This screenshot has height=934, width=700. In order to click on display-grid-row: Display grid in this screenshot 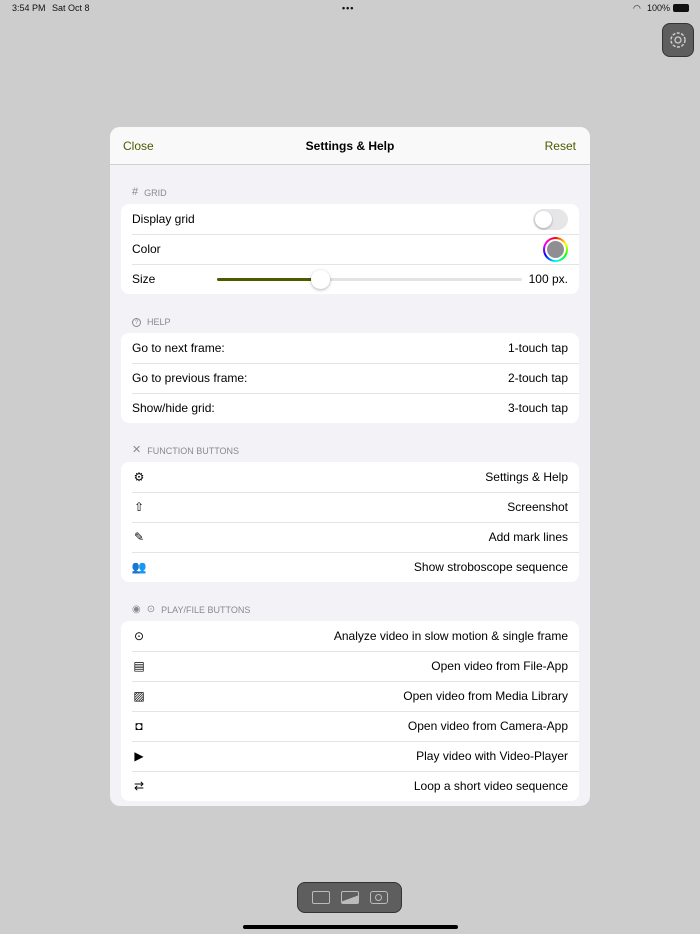, I will do `click(350, 219)`.